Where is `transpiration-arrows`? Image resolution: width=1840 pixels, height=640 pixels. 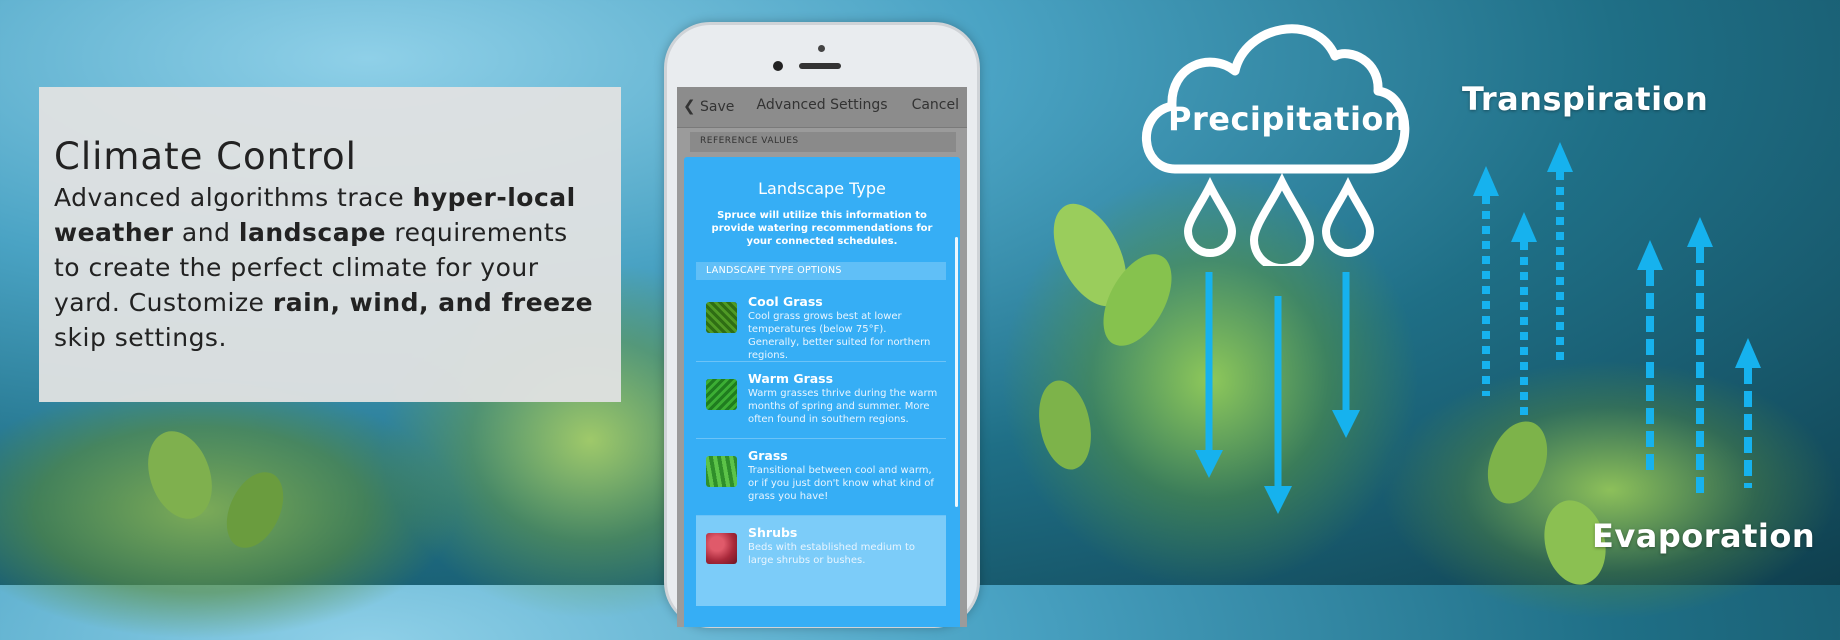 transpiration-arrows is located at coordinates (1523, 281).